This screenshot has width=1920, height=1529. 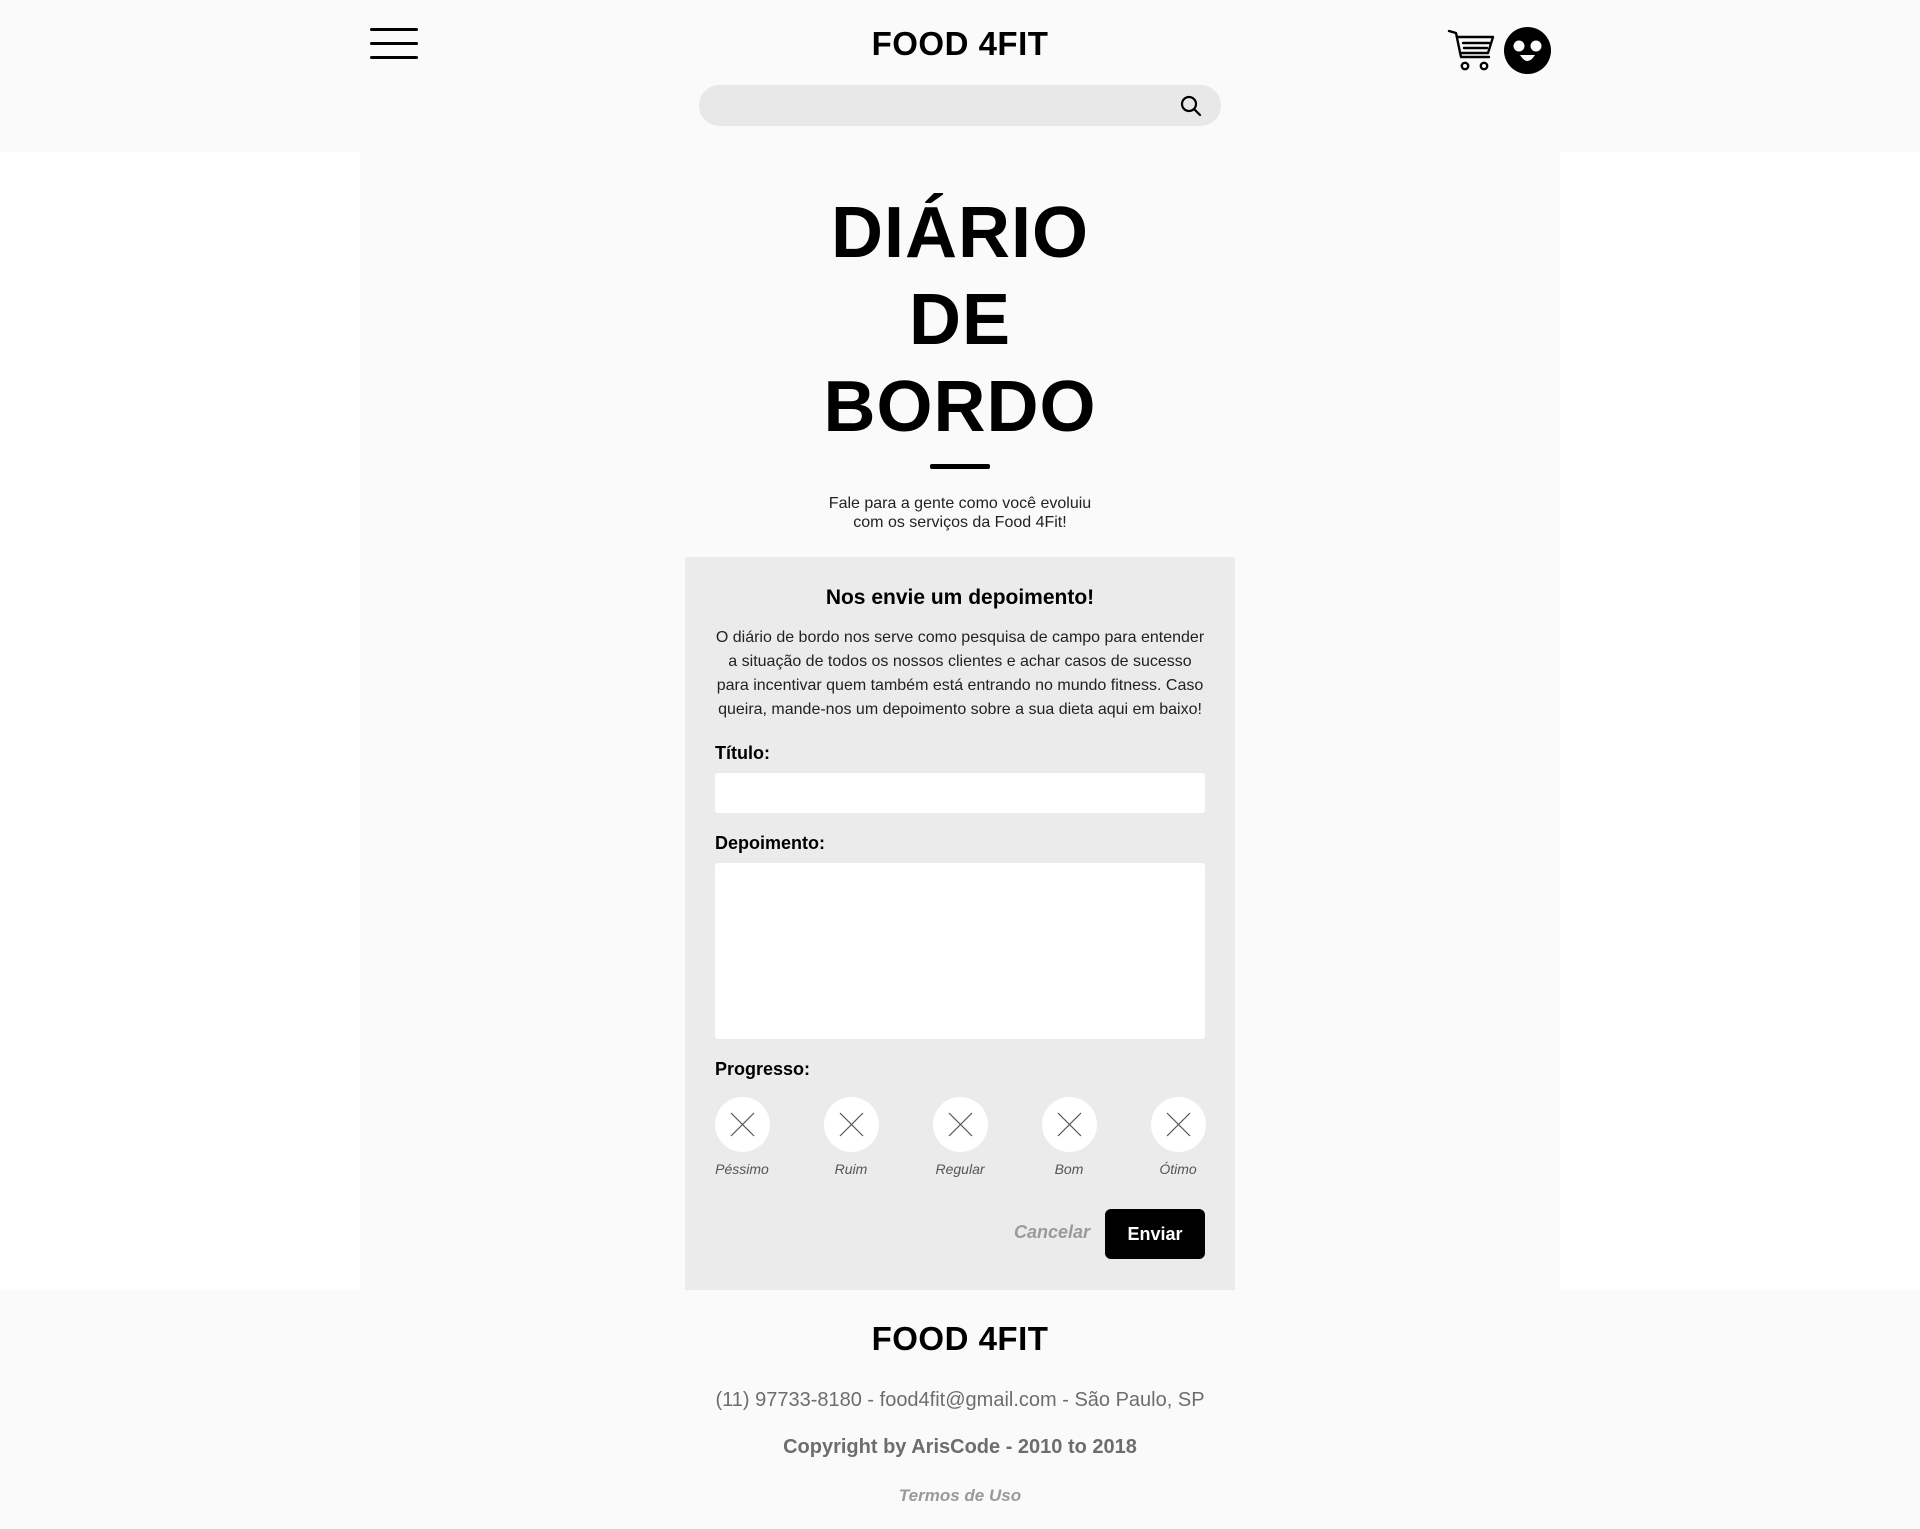 I want to click on title-input, so click(x=960, y=793).